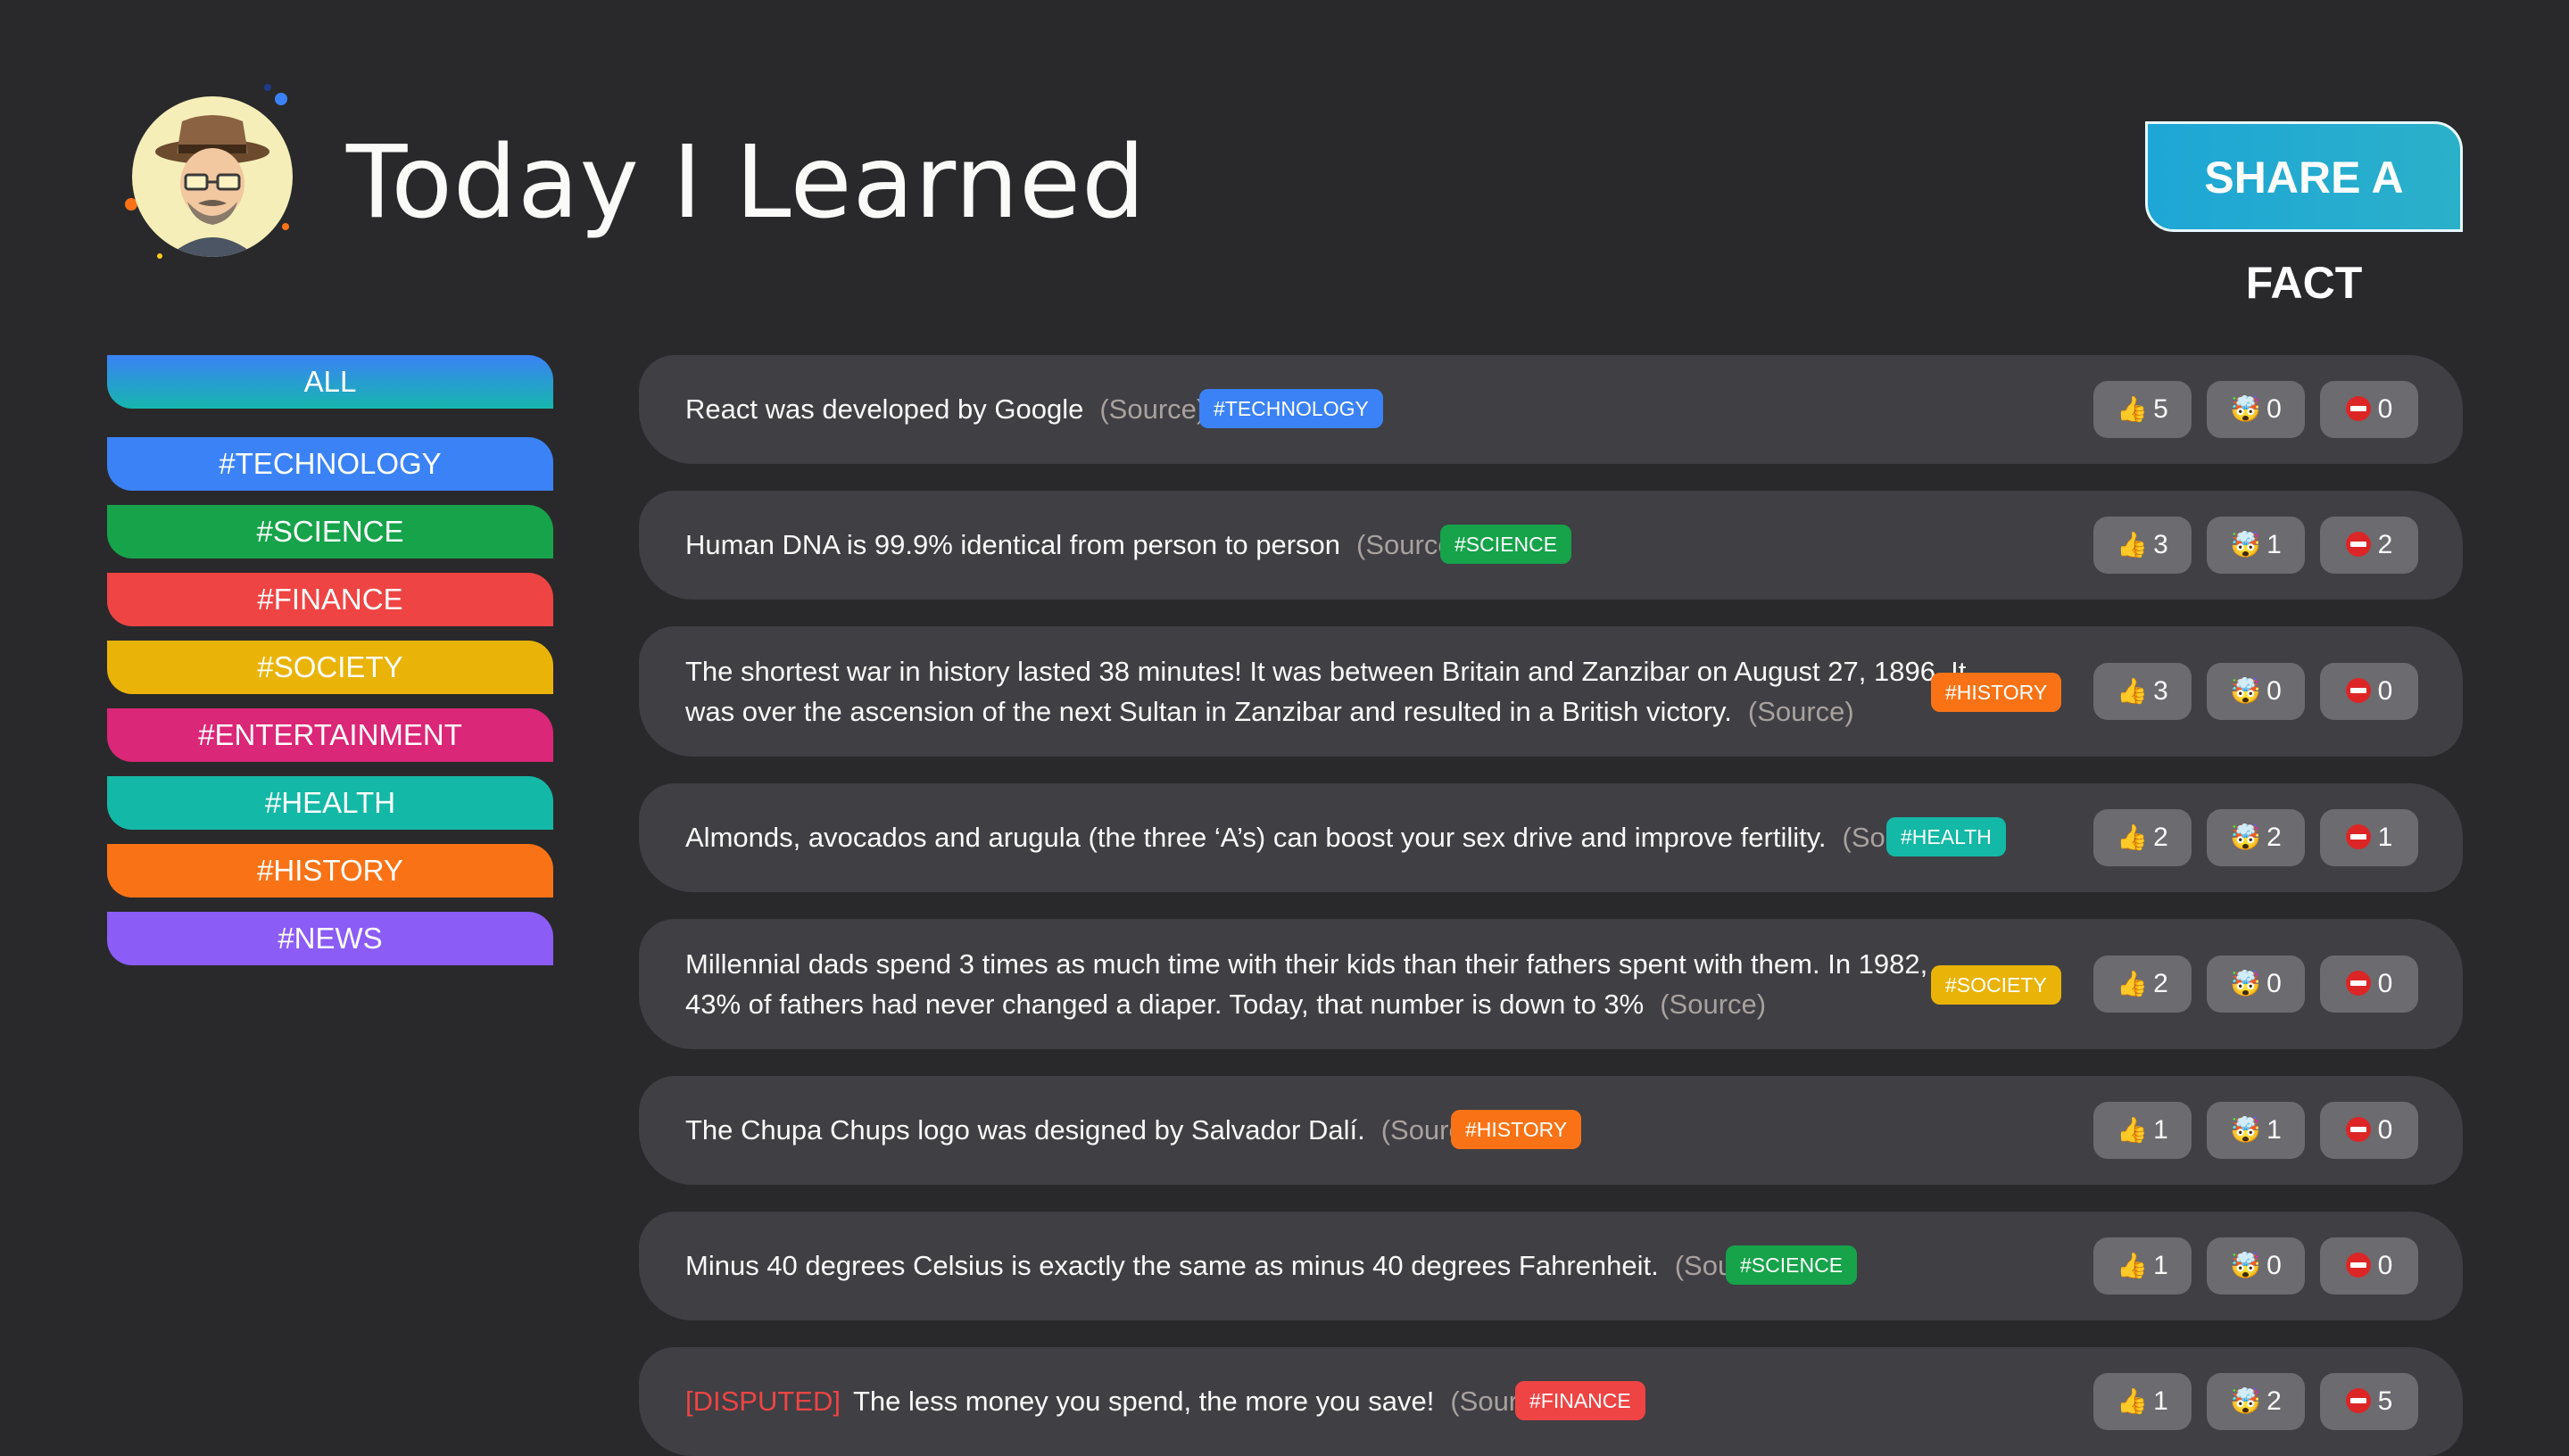  What do you see at coordinates (330, 382) in the screenshot?
I see `category-all-button: ALL` at bounding box center [330, 382].